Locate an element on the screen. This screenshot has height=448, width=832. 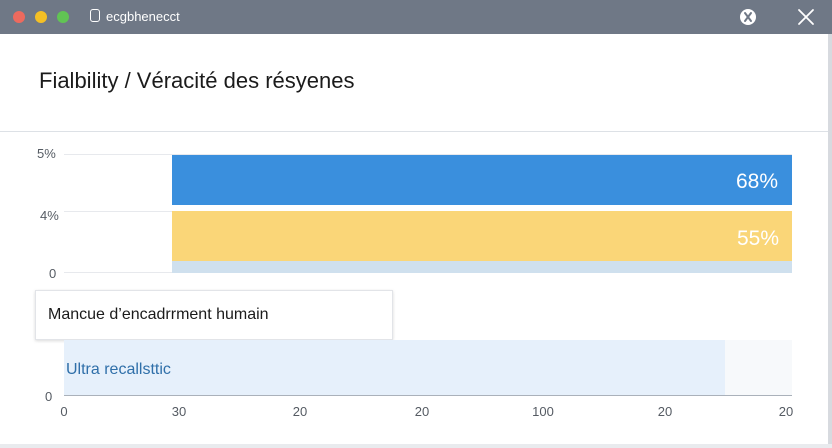
x-tick-label: 100 is located at coordinates (543, 411).